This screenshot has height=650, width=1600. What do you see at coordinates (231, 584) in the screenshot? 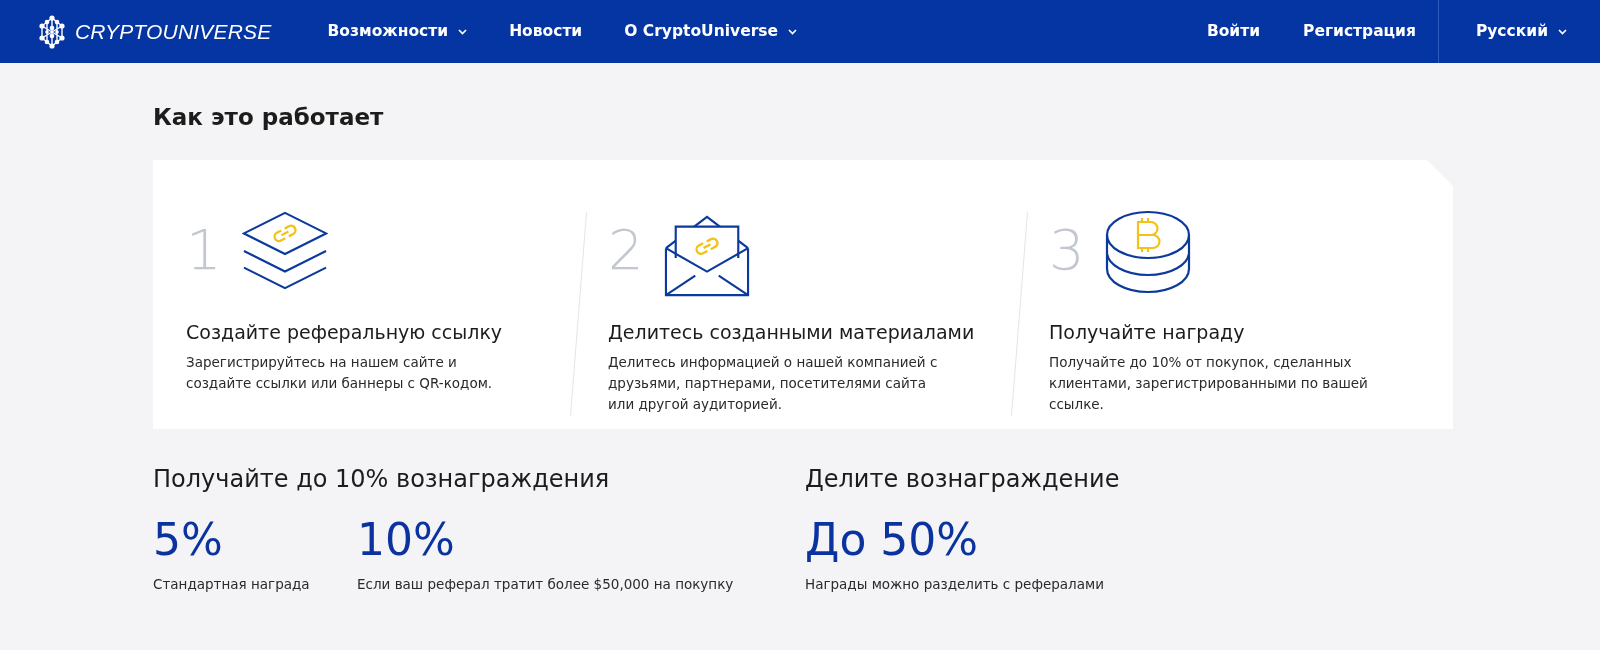
I see `reward-caption: Стандартная награда` at bounding box center [231, 584].